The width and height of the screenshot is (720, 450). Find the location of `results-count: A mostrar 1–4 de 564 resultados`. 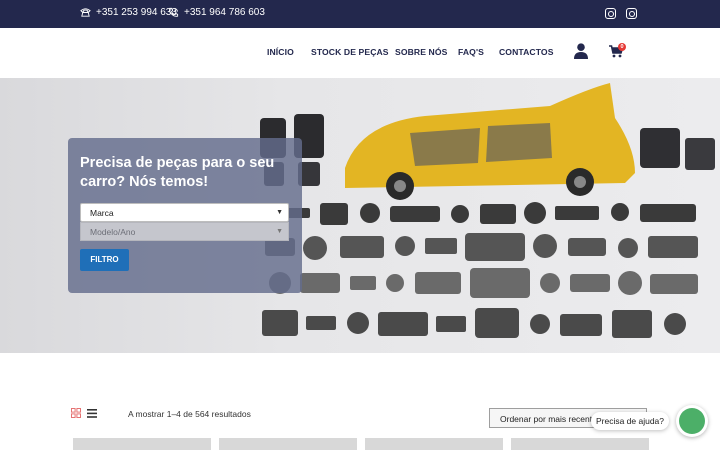

results-count: A mostrar 1–4 de 564 resultados is located at coordinates (189, 414).